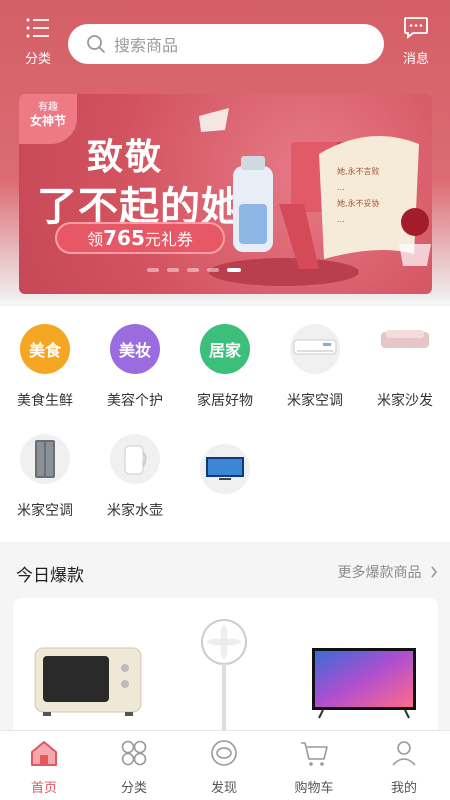  I want to click on tv-icon, so click(225, 469).